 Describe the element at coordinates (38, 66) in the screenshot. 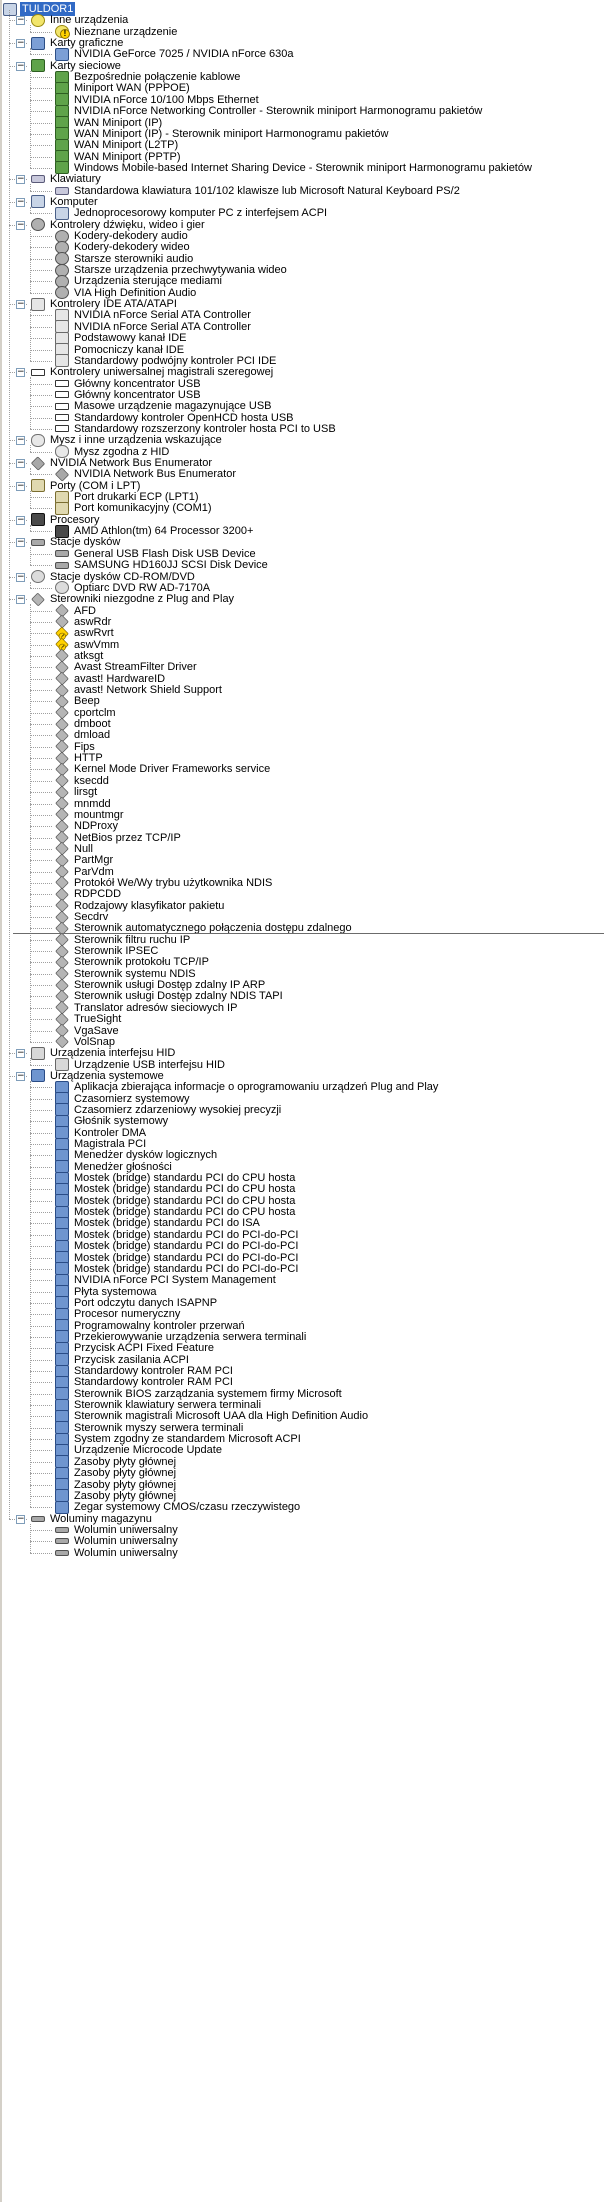

I see `network-adapter-icon` at that location.